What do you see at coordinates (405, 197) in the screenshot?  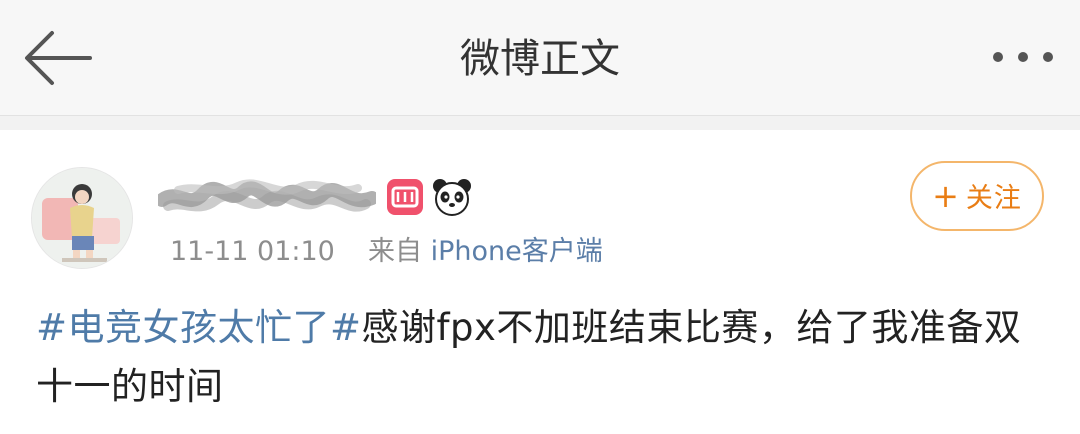 I see `vip-badge-icon` at bounding box center [405, 197].